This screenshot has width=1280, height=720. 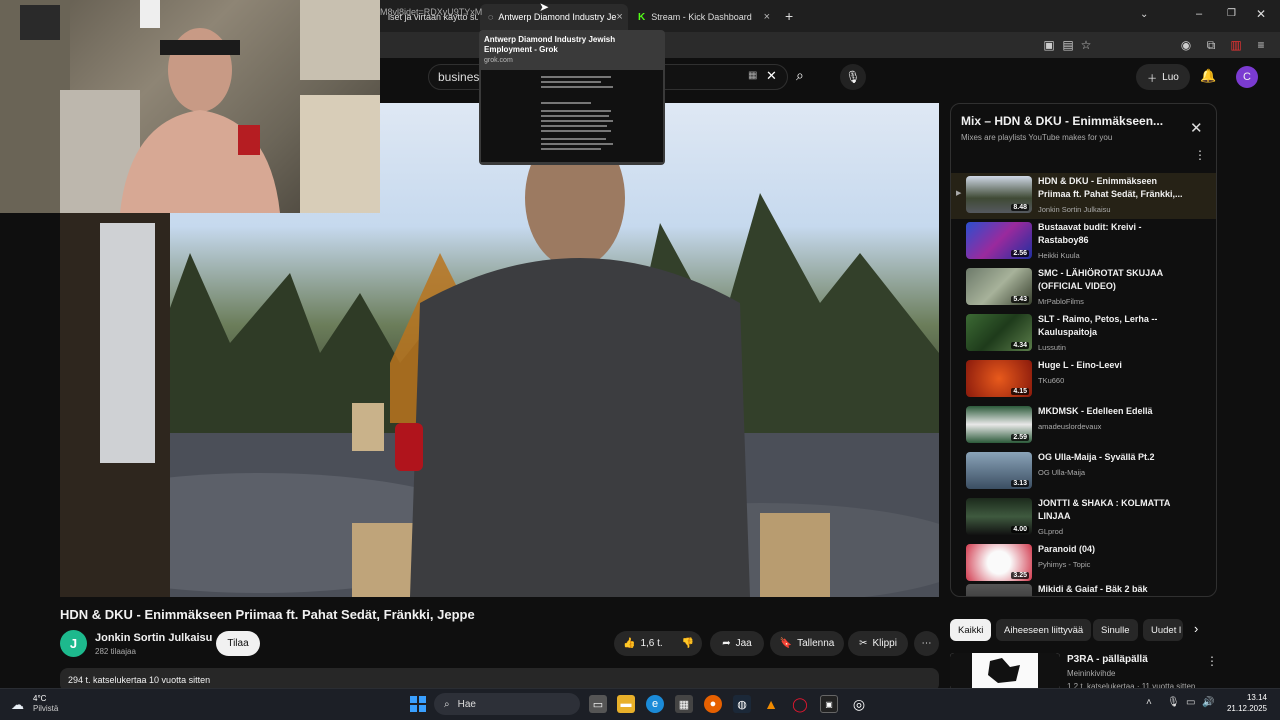 I want to click on playlist-item-title: Paranoid (04), so click(x=1067, y=549).